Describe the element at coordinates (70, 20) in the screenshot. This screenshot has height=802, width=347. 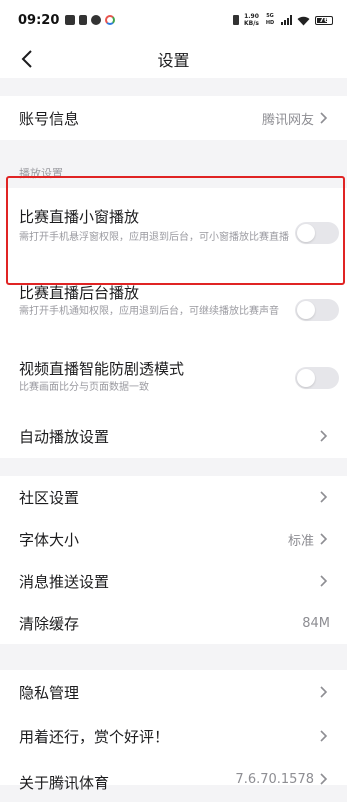
I see `mail-icon` at that location.